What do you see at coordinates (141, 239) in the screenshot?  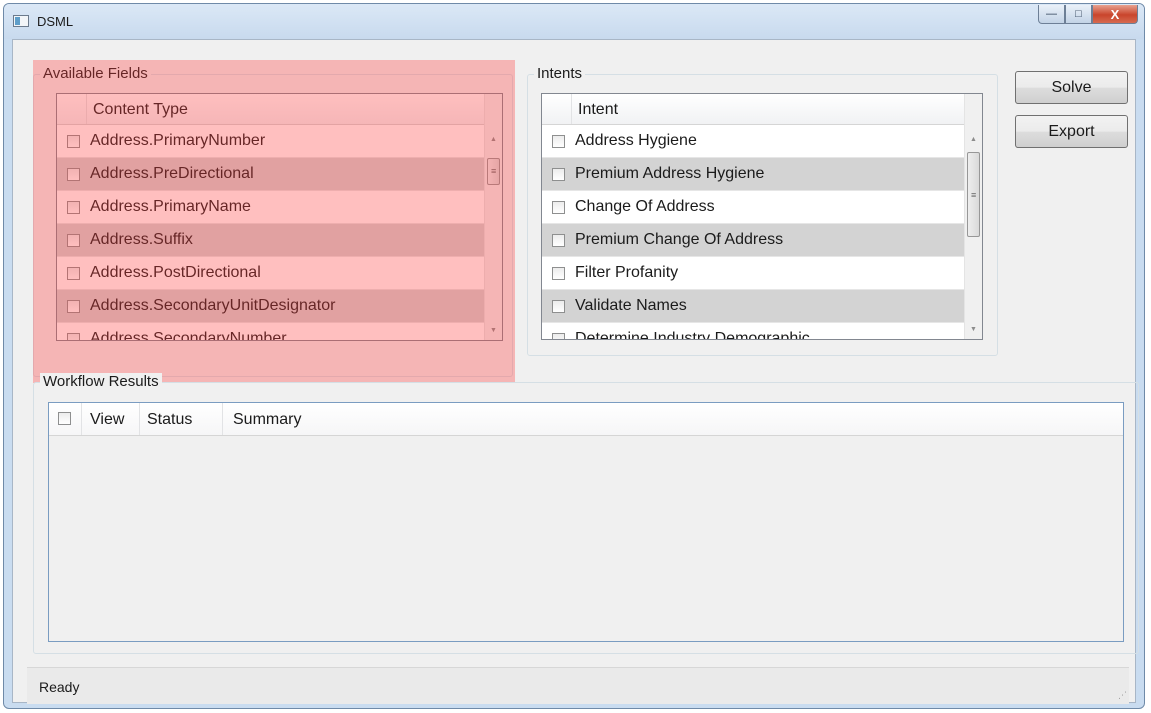 I see `field-label: Address.Suffix` at bounding box center [141, 239].